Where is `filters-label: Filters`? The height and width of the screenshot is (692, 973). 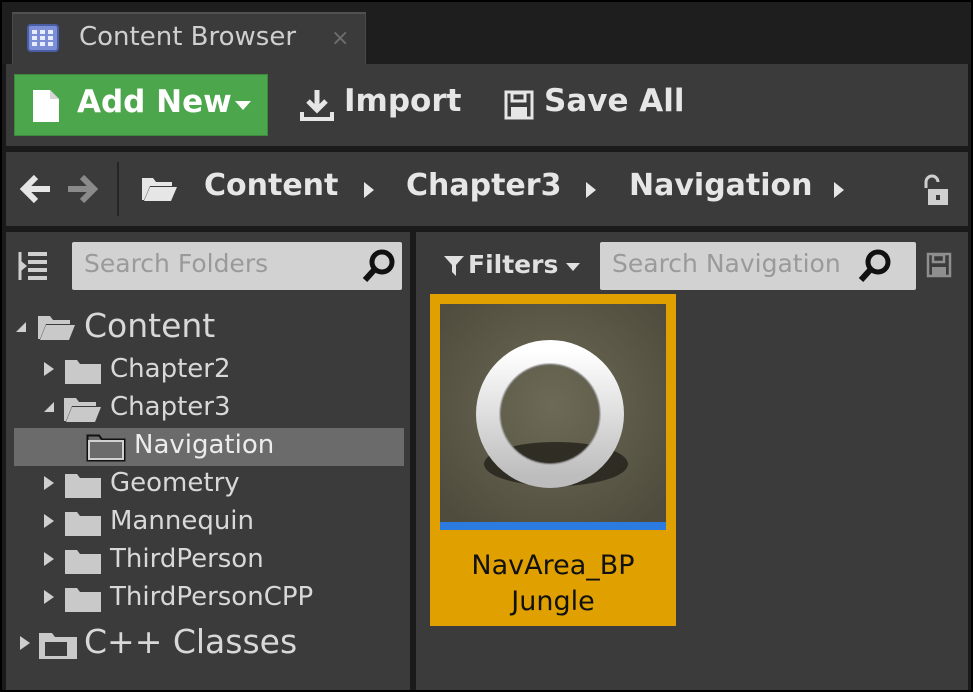
filters-label: Filters is located at coordinates (513, 264).